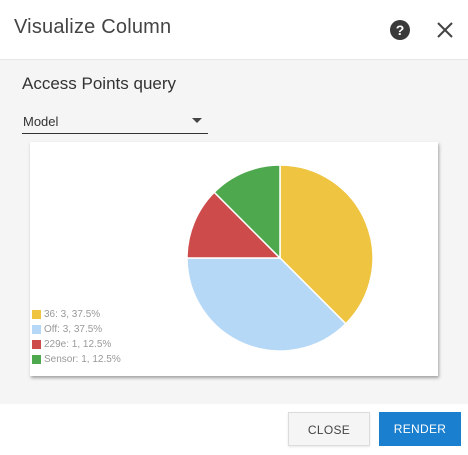 The width and height of the screenshot is (468, 455). What do you see at coordinates (420, 429) in the screenshot?
I see `render-button: RENDER` at bounding box center [420, 429].